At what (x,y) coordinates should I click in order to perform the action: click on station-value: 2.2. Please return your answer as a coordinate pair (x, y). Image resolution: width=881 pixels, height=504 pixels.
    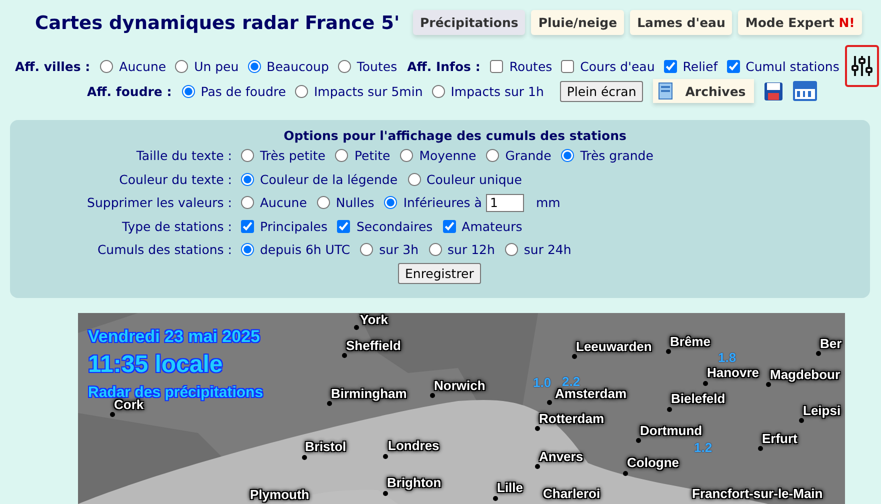
    Looking at the image, I should click on (571, 381).